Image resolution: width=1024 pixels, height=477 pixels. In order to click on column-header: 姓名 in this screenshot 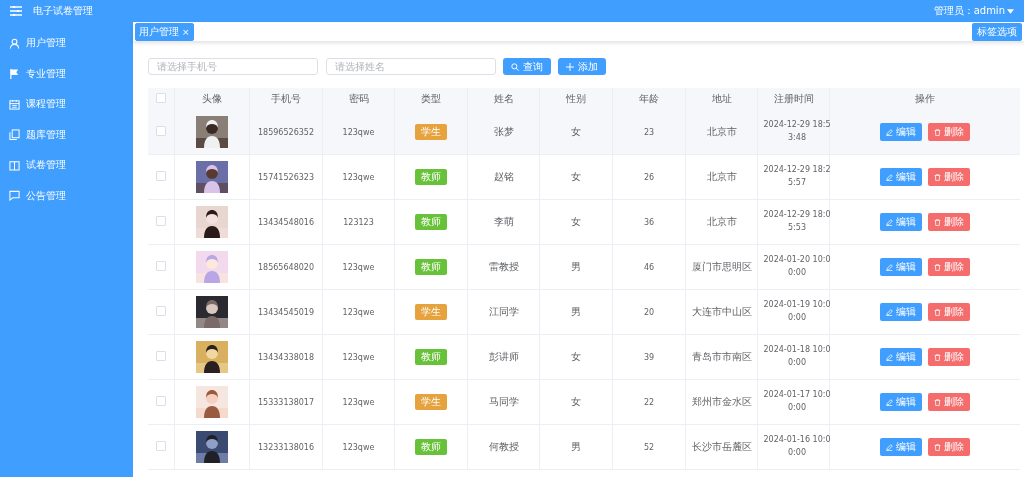, I will do `click(503, 98)`.